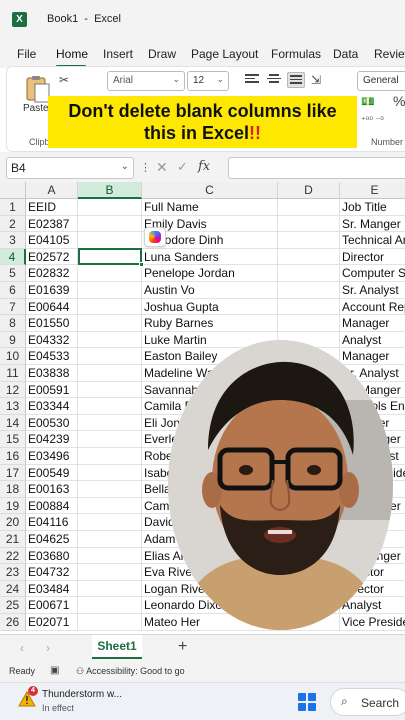 This screenshot has height=720, width=405. What do you see at coordinates (372, 323) in the screenshot?
I see `cell-e: Manager` at bounding box center [372, 323].